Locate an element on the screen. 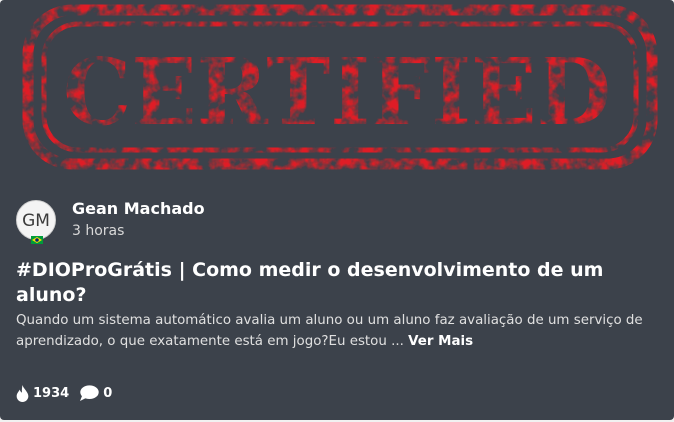  read-more-link: Ver Mais is located at coordinates (440, 341).